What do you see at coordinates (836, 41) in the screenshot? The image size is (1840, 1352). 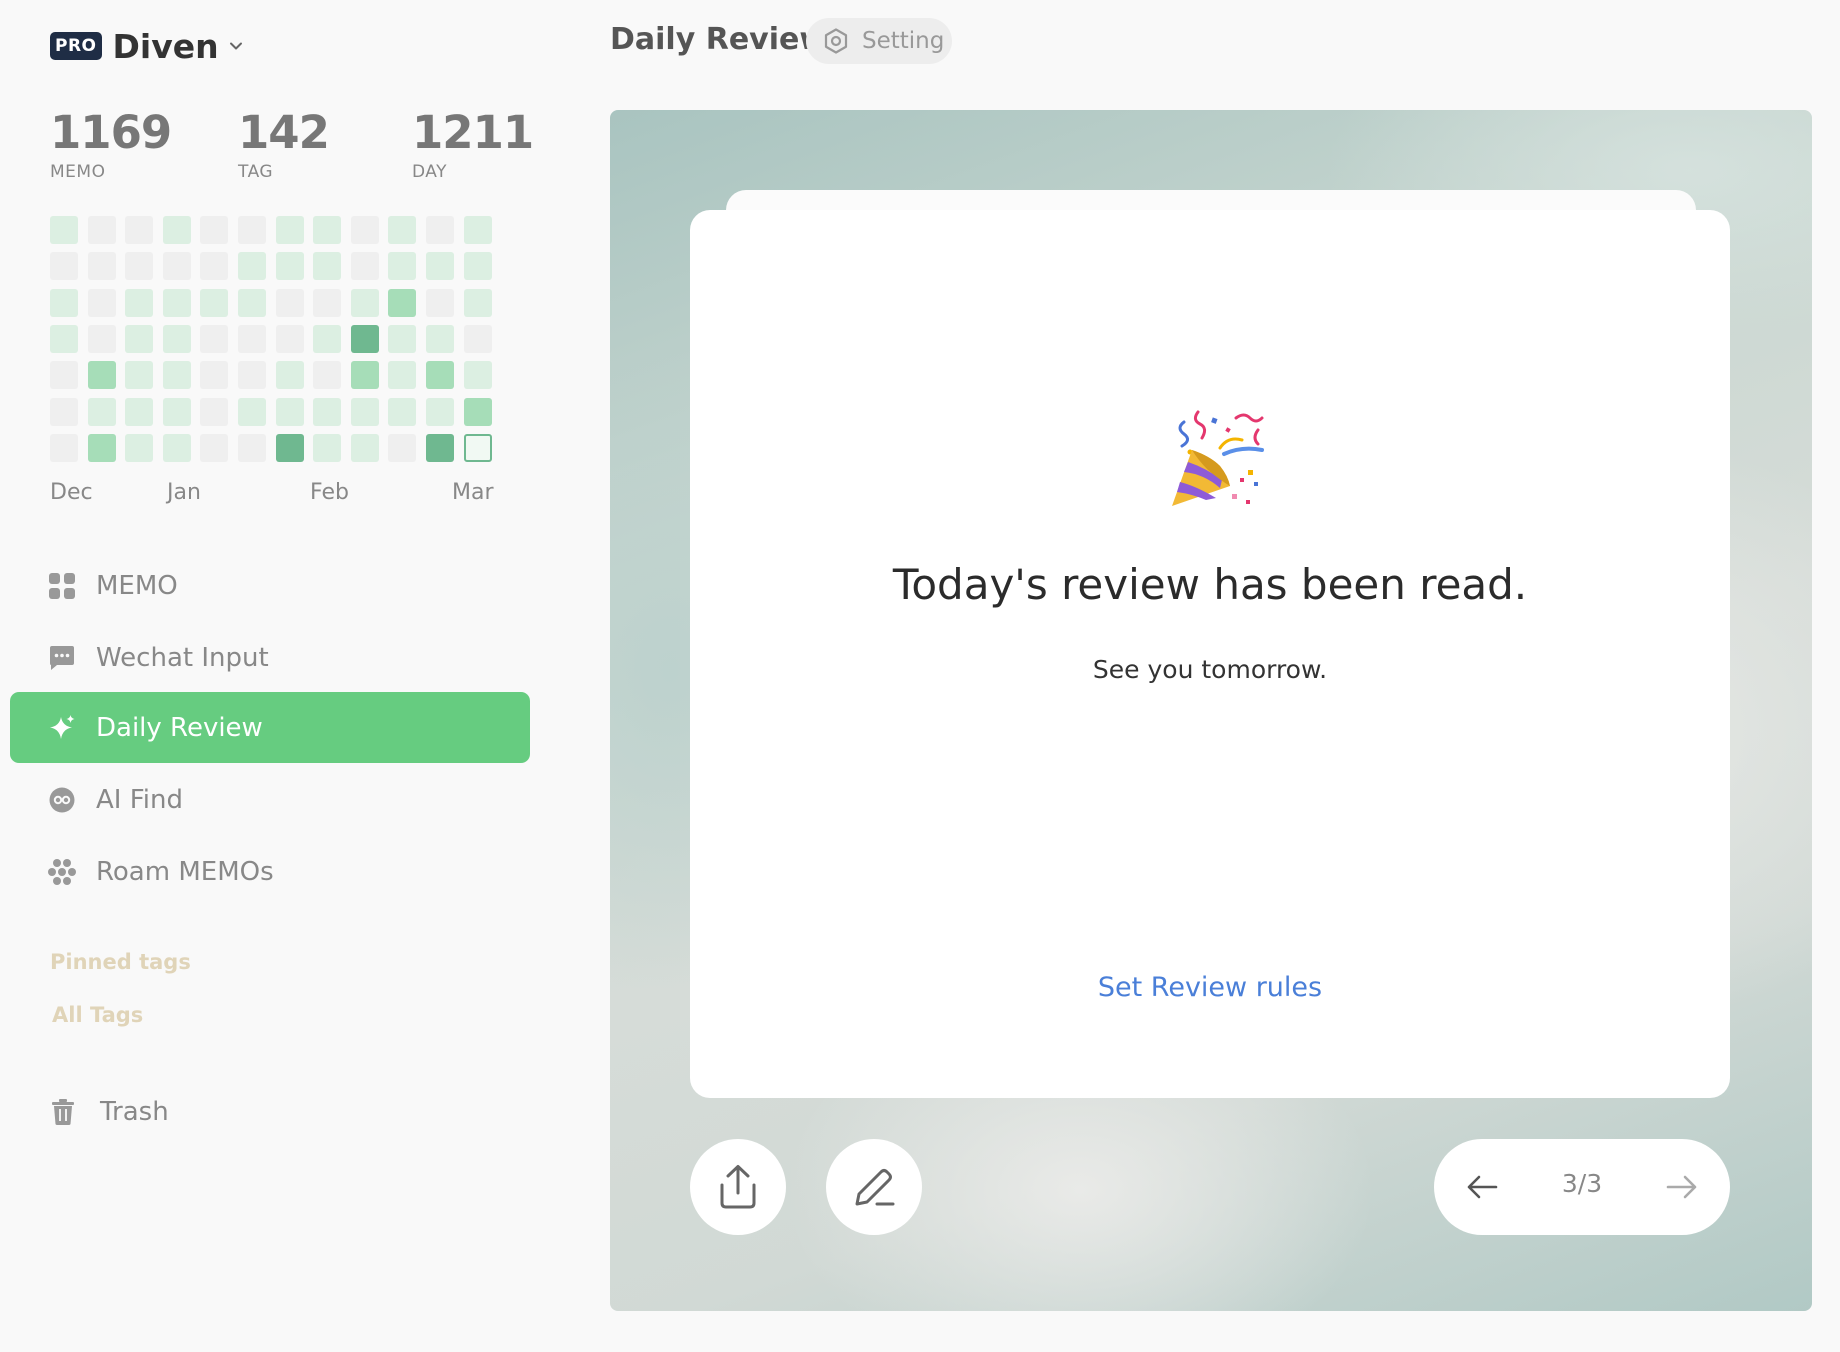 I see `gear-icon` at bounding box center [836, 41].